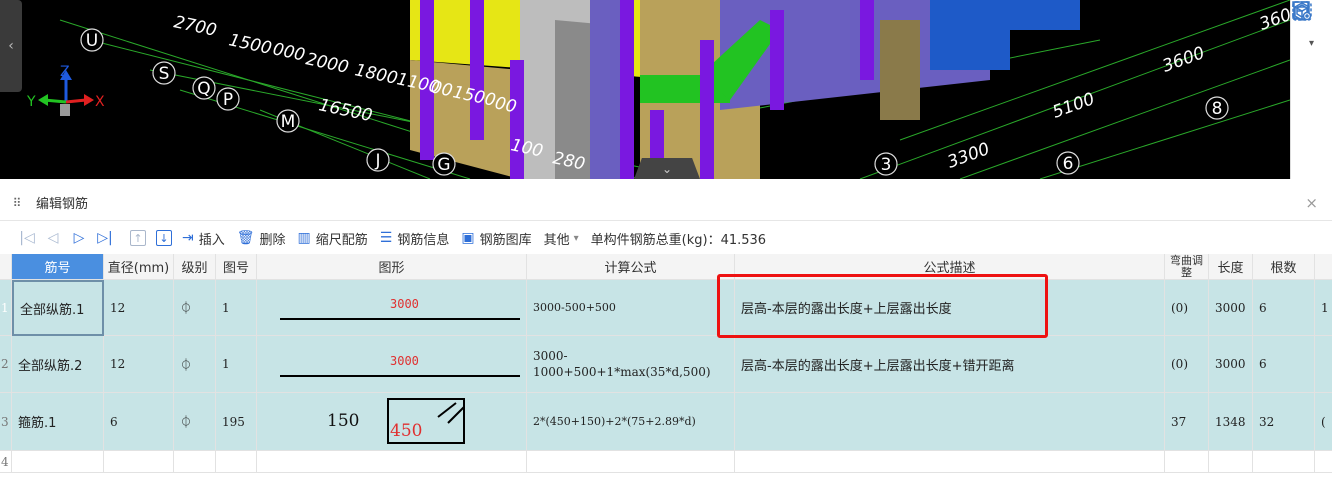  Describe the element at coordinates (443, 165) in the screenshot. I see `axis-bubble: G` at that location.